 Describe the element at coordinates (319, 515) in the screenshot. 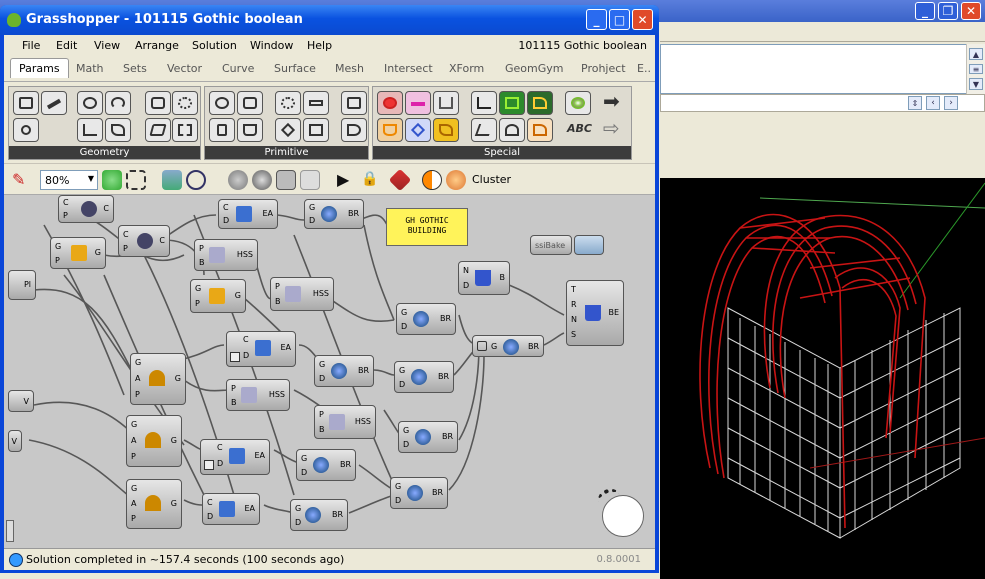

I see `component-br-8: G D BR` at that location.